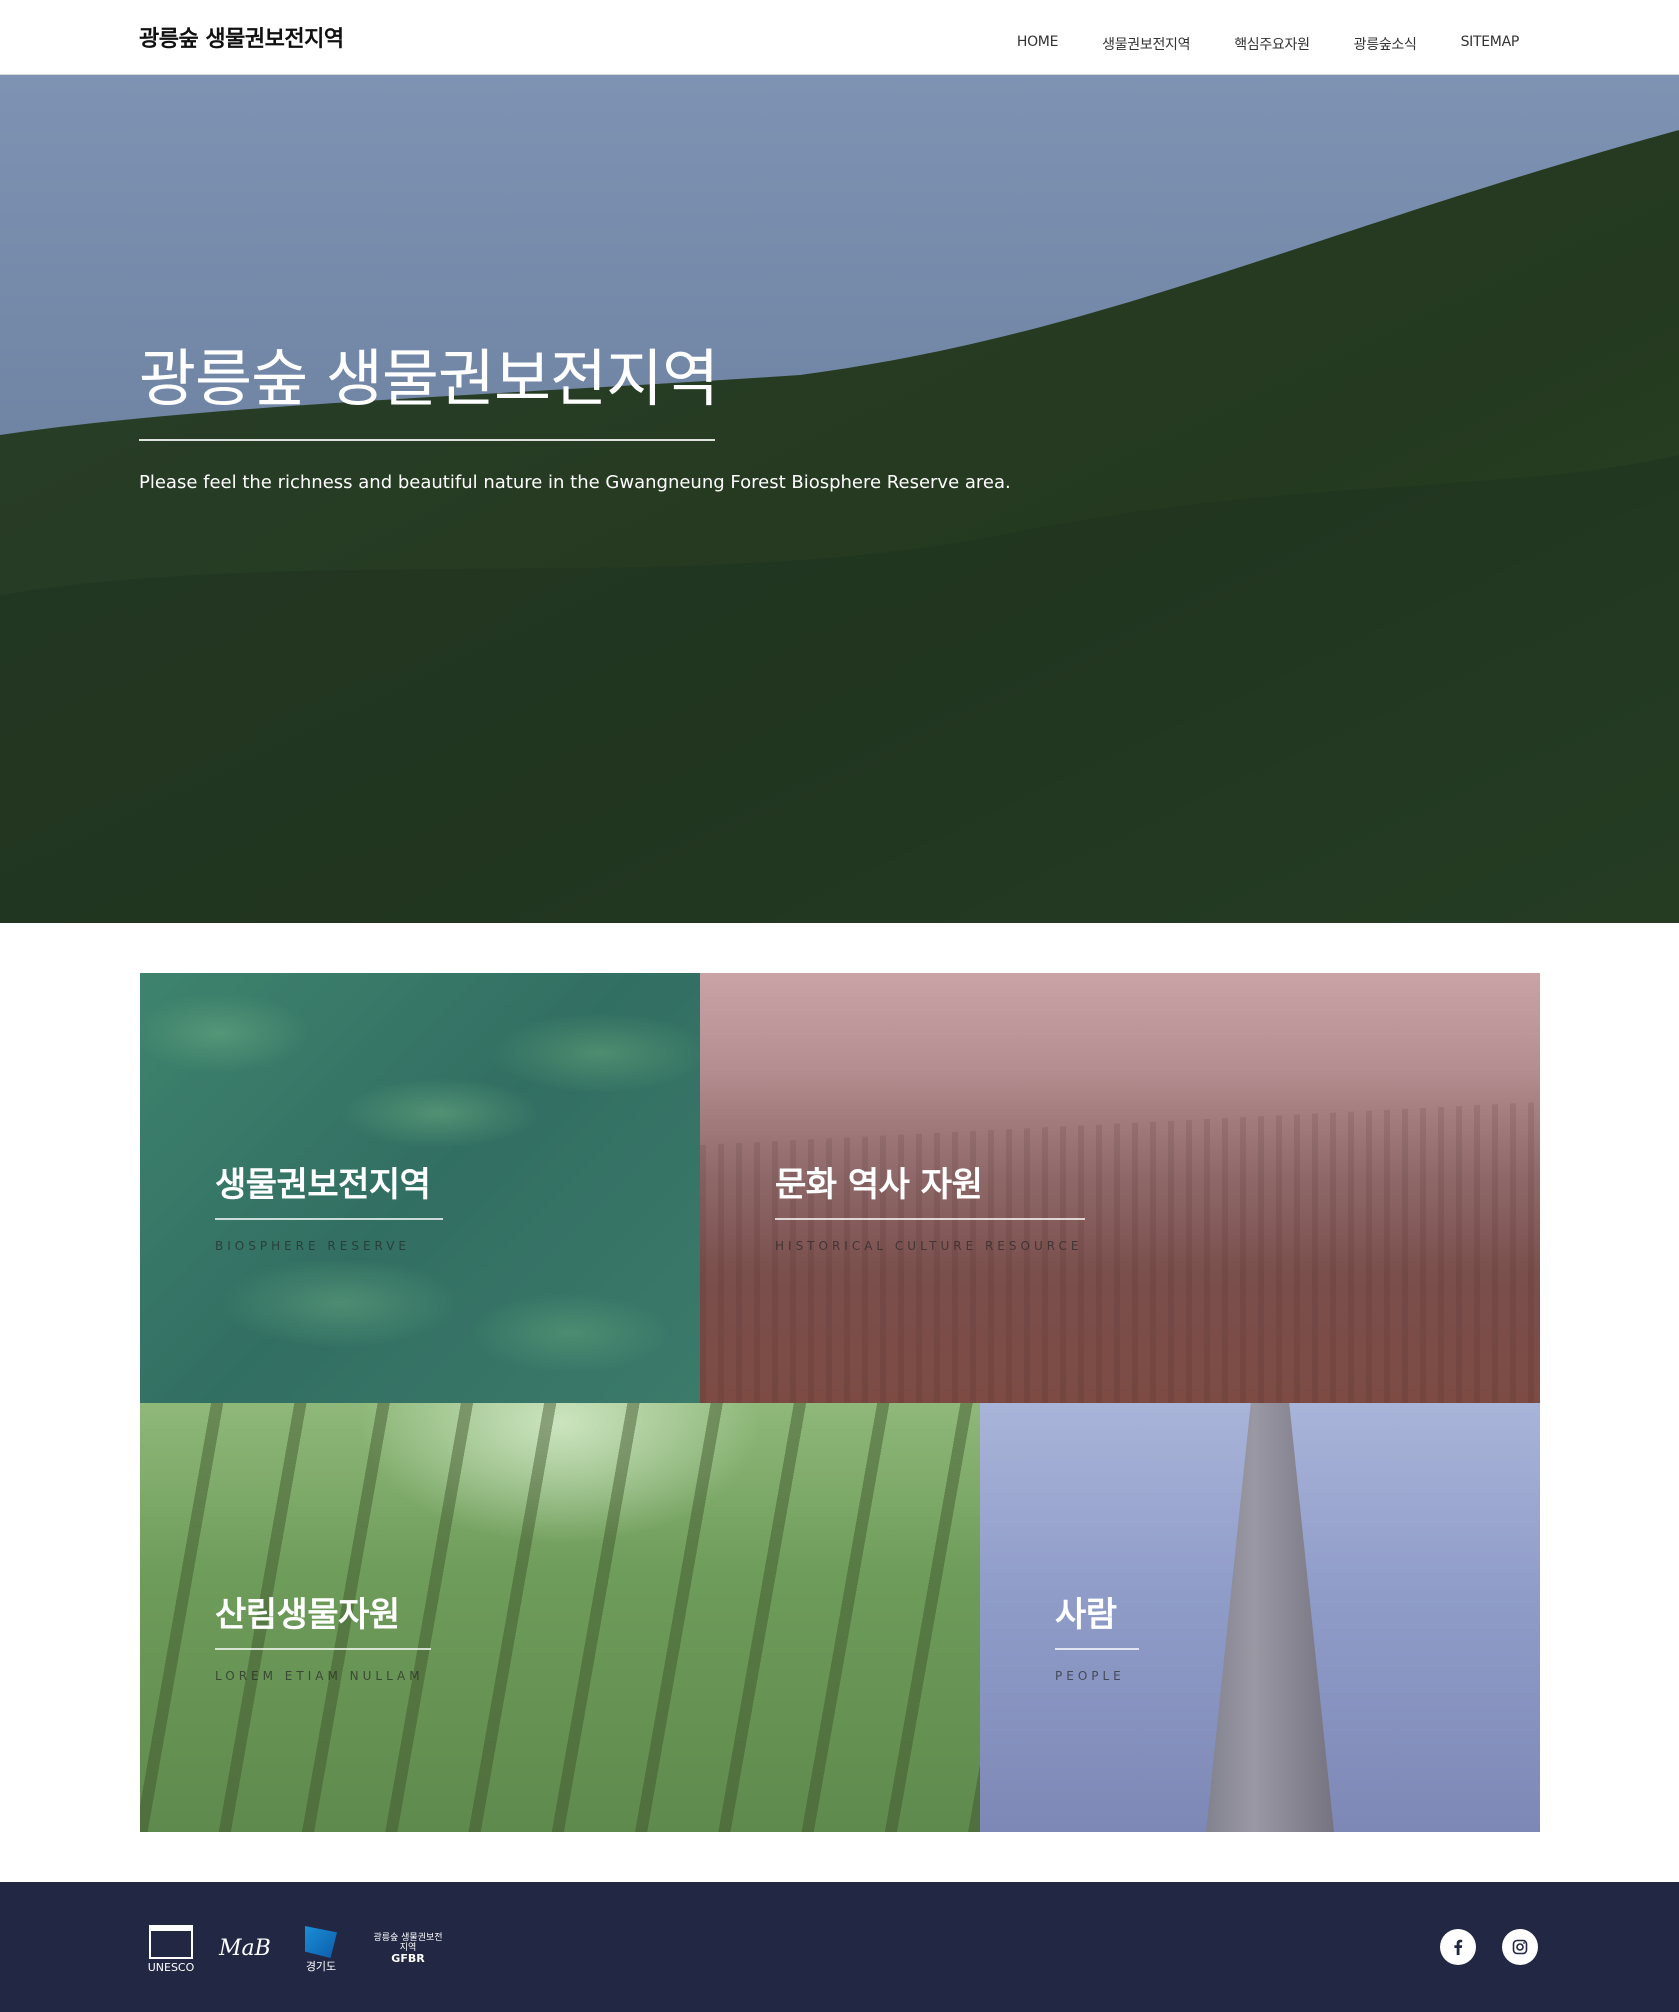 This screenshot has width=1679, height=2012. I want to click on tile-title: 문화 역사 자원, so click(879, 1185).